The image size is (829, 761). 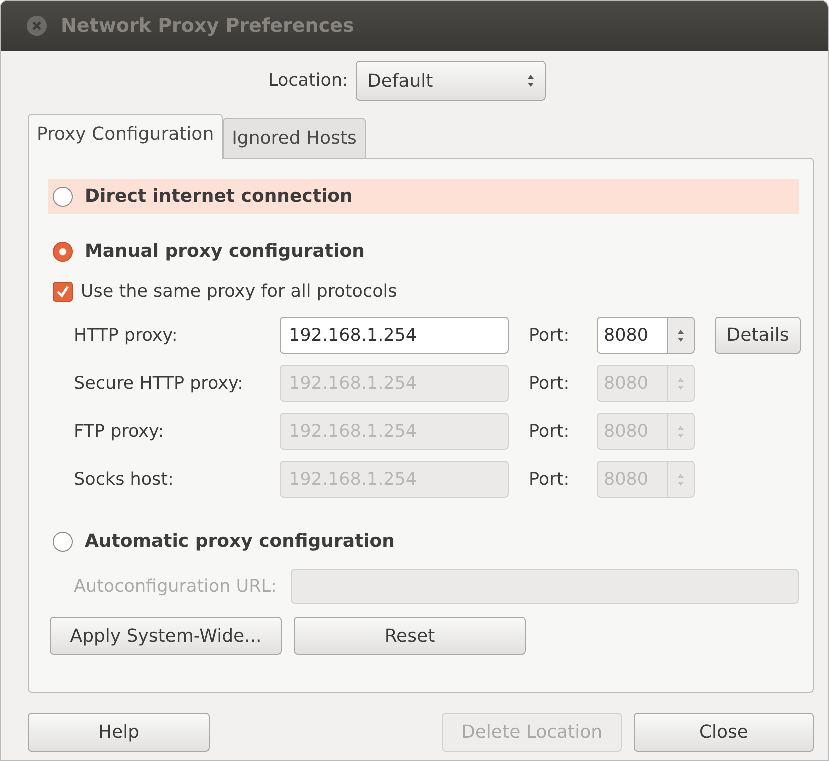 I want to click on radio-label: Automatic proxy configuration, so click(x=240, y=542).